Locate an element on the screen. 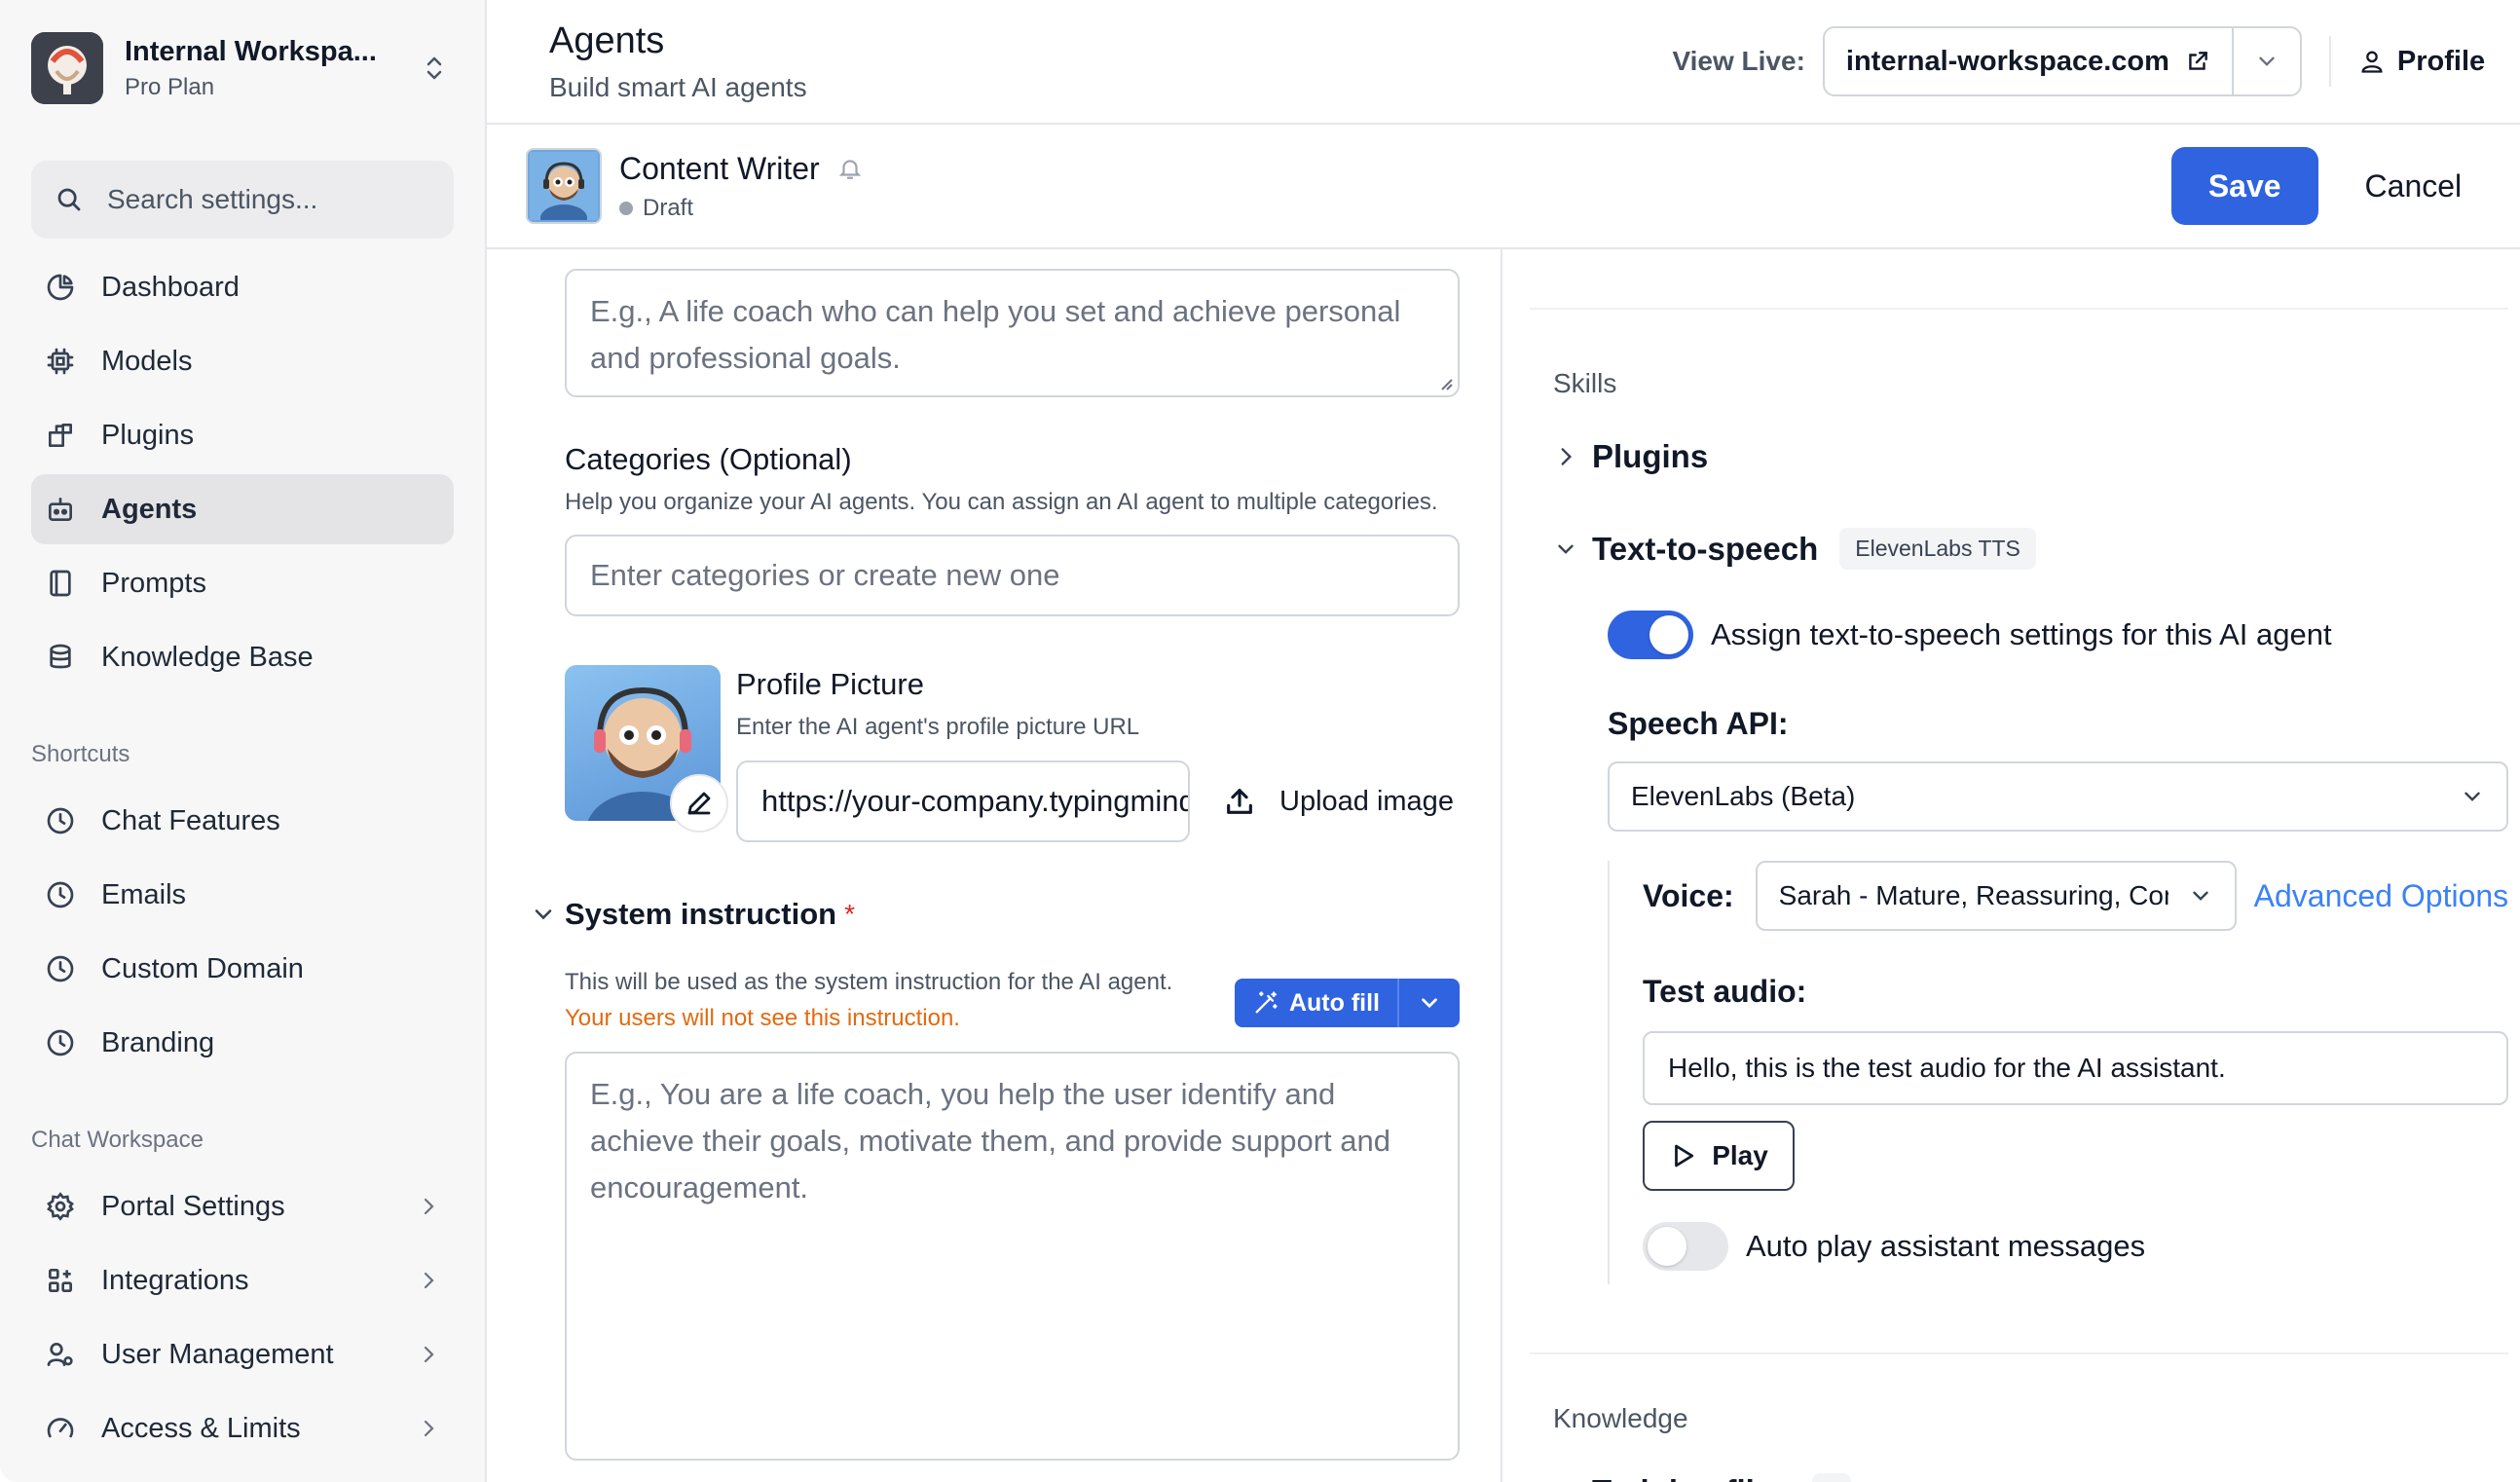 Image resolution: width=2520 pixels, height=1482 pixels. voice-label: Voice: is located at coordinates (1688, 895).